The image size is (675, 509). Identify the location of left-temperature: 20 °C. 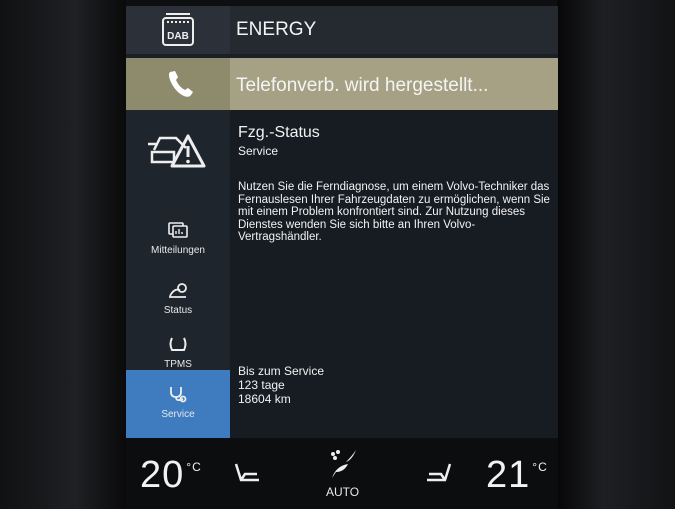
(171, 475).